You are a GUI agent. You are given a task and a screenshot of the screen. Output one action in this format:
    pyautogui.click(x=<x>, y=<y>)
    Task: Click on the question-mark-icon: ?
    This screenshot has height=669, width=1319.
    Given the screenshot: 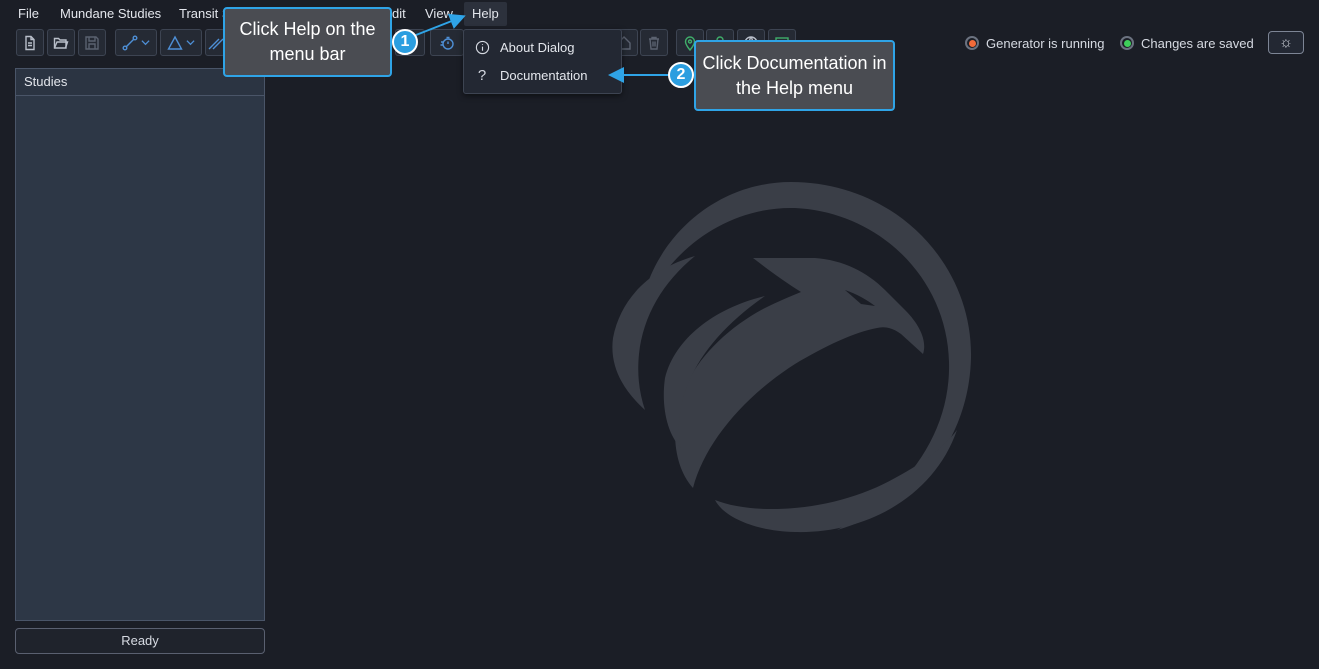 What is the action you would take?
    pyautogui.click(x=482, y=75)
    